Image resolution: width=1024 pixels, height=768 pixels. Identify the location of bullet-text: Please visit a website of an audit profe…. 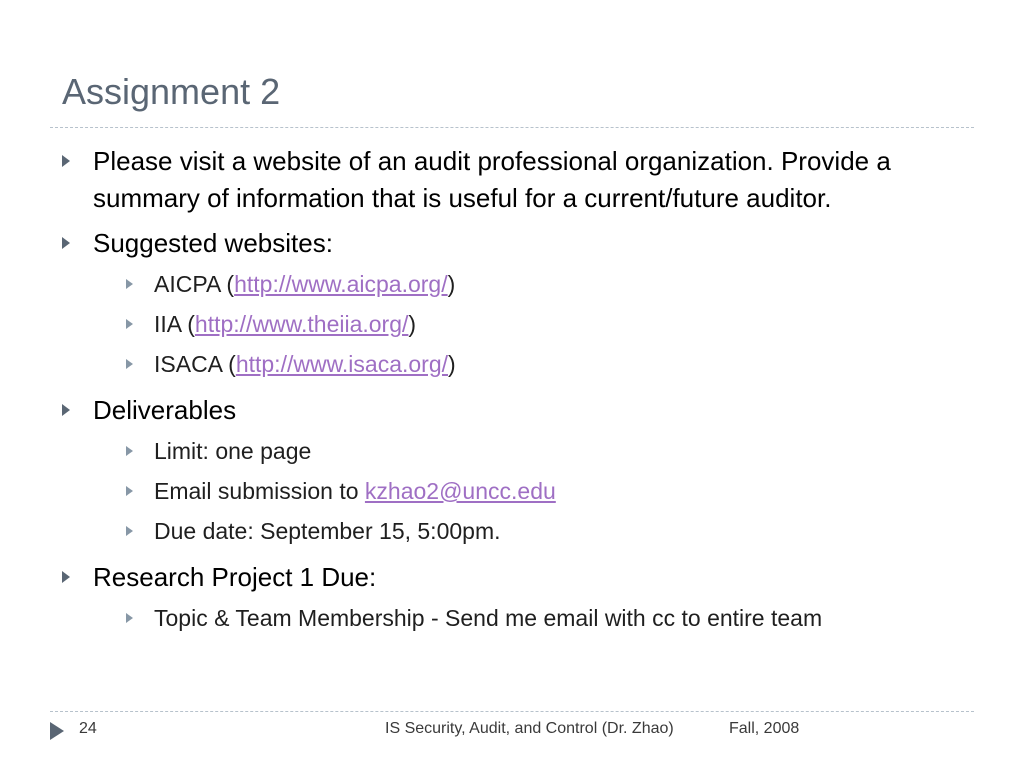
(492, 179).